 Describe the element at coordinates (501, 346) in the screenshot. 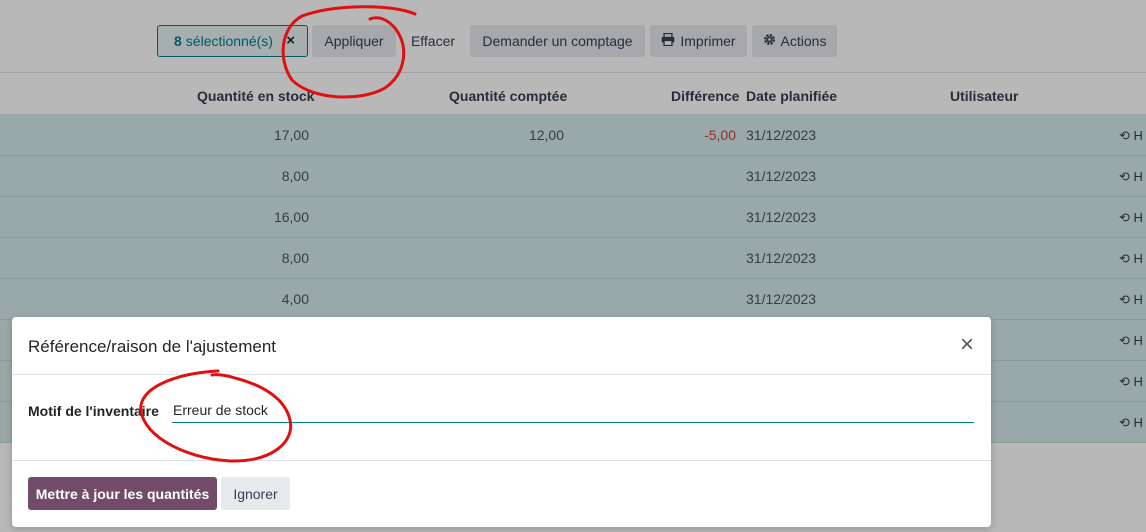

I see `modal-header: Référence/raison de l'ajustement ×` at that location.